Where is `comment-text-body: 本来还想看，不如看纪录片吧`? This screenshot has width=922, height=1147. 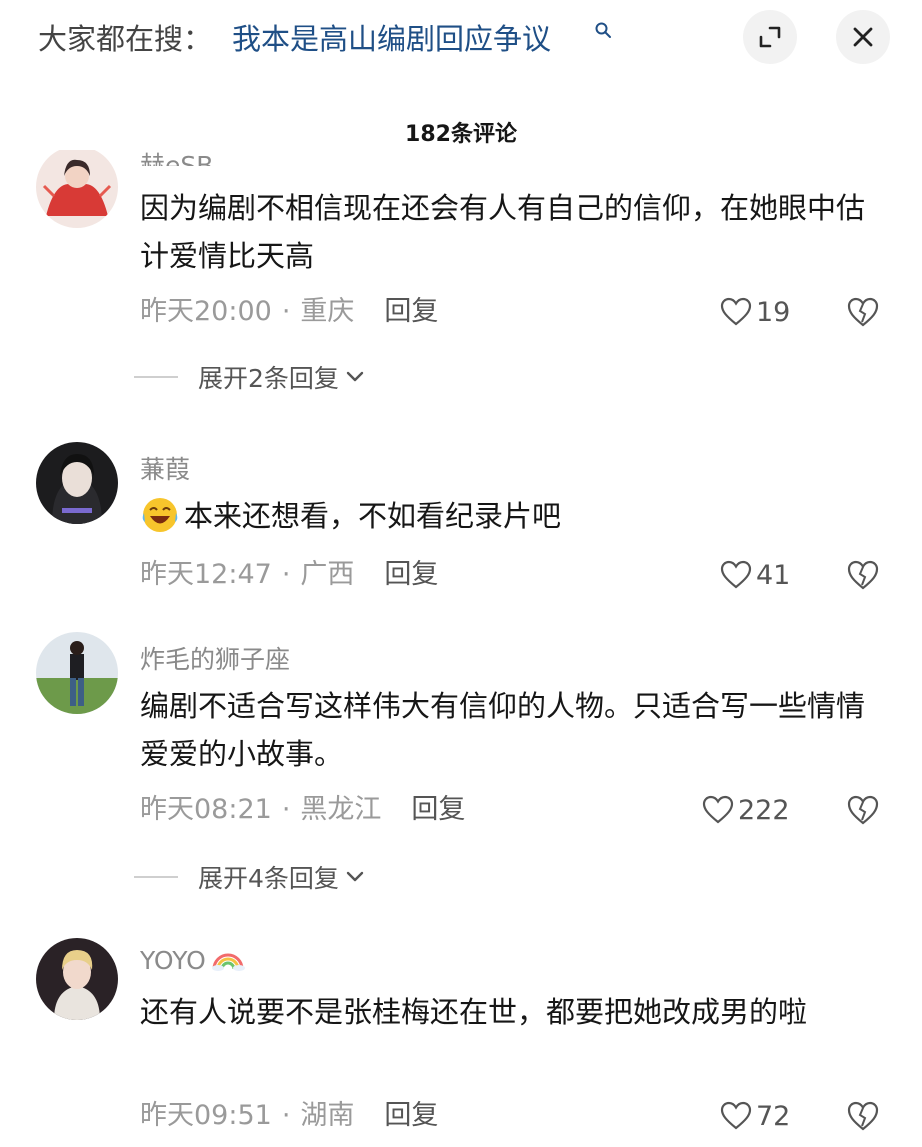
comment-text-body: 本来还想看，不如看纪录片吧 is located at coordinates (373, 516).